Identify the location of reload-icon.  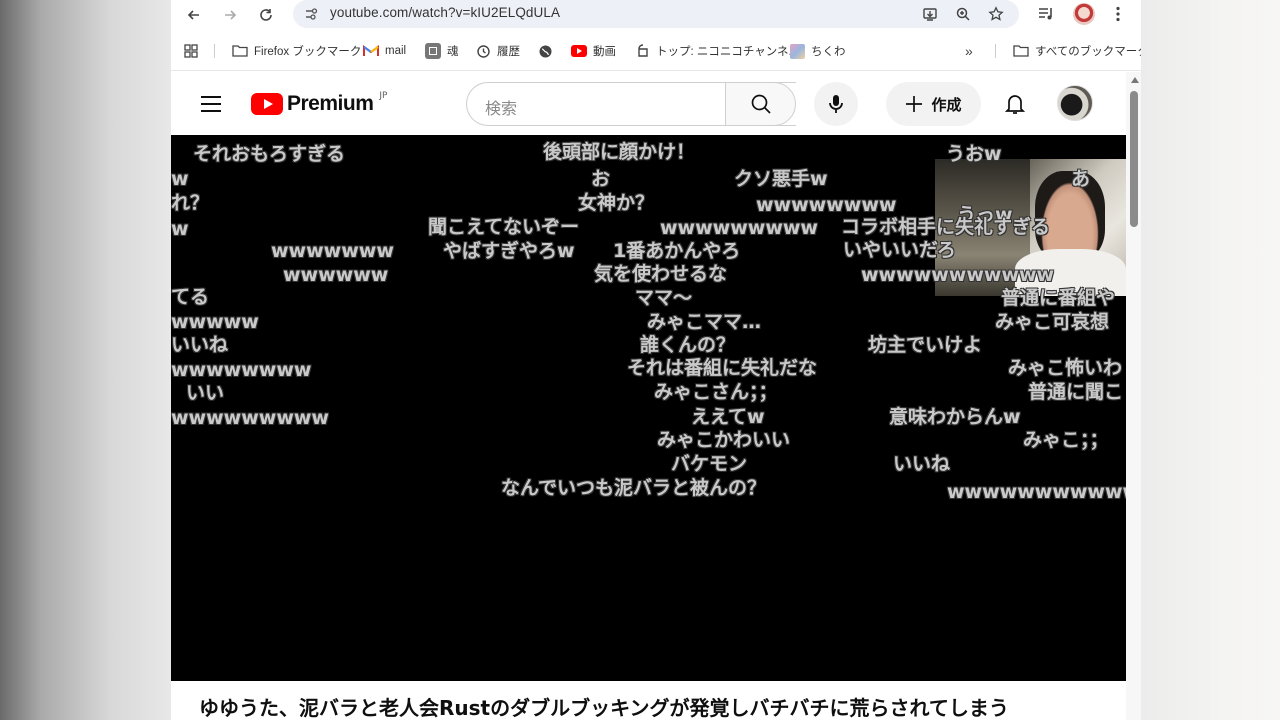
(266, 15).